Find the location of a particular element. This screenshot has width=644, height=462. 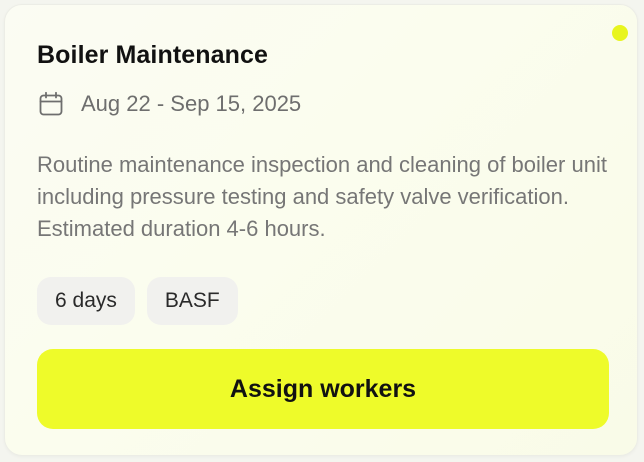

duration-tag: 6 days is located at coordinates (86, 301).